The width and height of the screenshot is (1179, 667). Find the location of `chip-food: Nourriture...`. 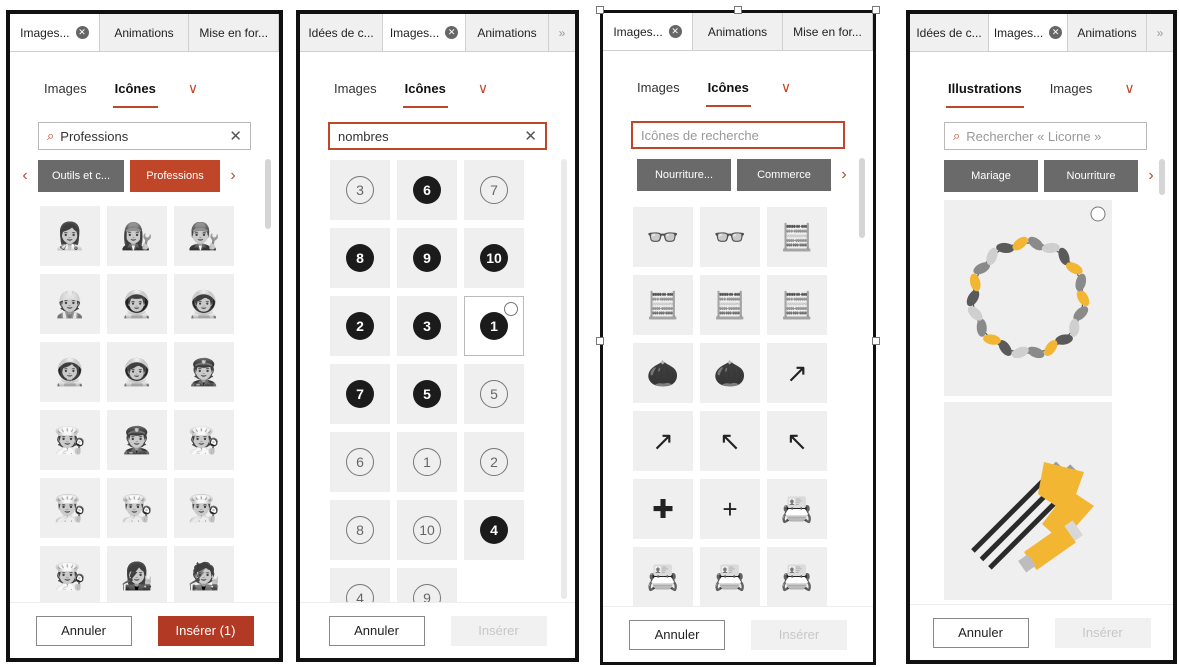

chip-food: Nourriture... is located at coordinates (684, 175).